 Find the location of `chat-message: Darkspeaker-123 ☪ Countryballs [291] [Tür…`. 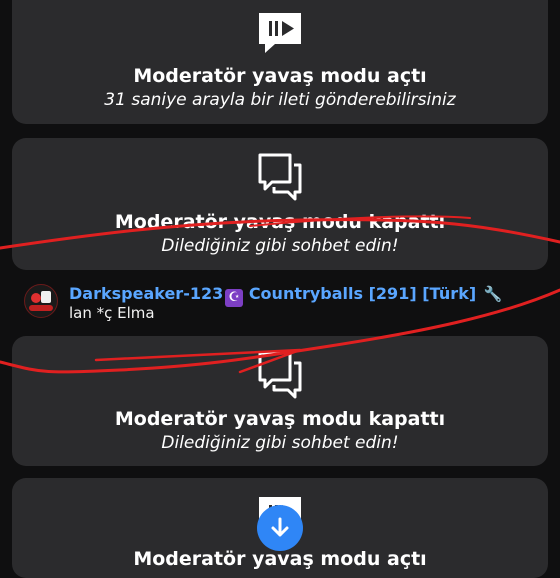

chat-message: Darkspeaker-123 ☪ Countryballs [291] [Tür… is located at coordinates (280, 304).